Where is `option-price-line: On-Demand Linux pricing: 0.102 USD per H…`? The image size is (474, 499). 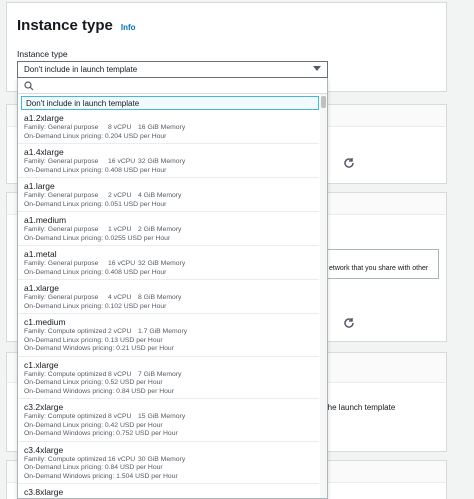 option-price-line: On-Demand Linux pricing: 0.102 USD per H… is located at coordinates (95, 306).